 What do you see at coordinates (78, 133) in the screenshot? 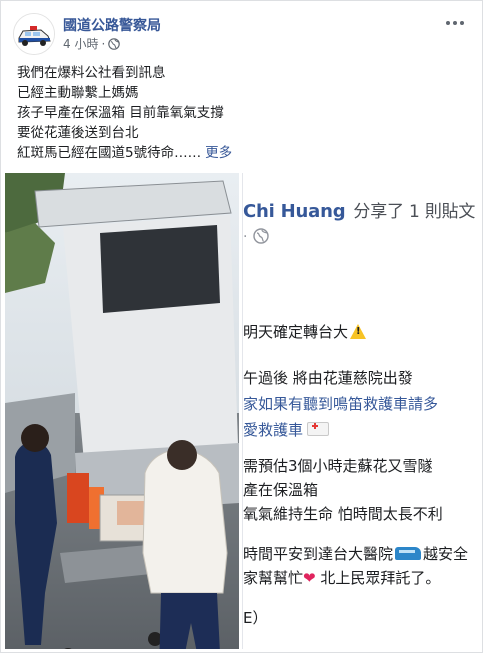
I see `post-text-line: 要從花蓮後送到台北` at bounding box center [78, 133].